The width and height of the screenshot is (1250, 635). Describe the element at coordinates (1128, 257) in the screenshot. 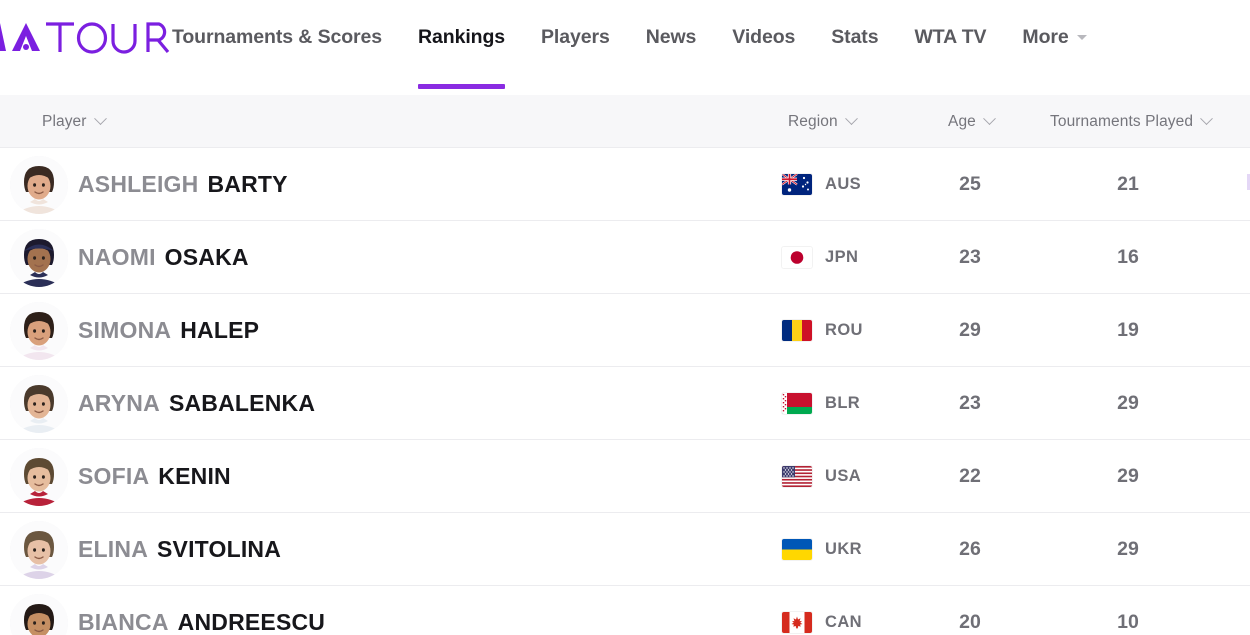

I see `player-tournaments-played: 16` at that location.